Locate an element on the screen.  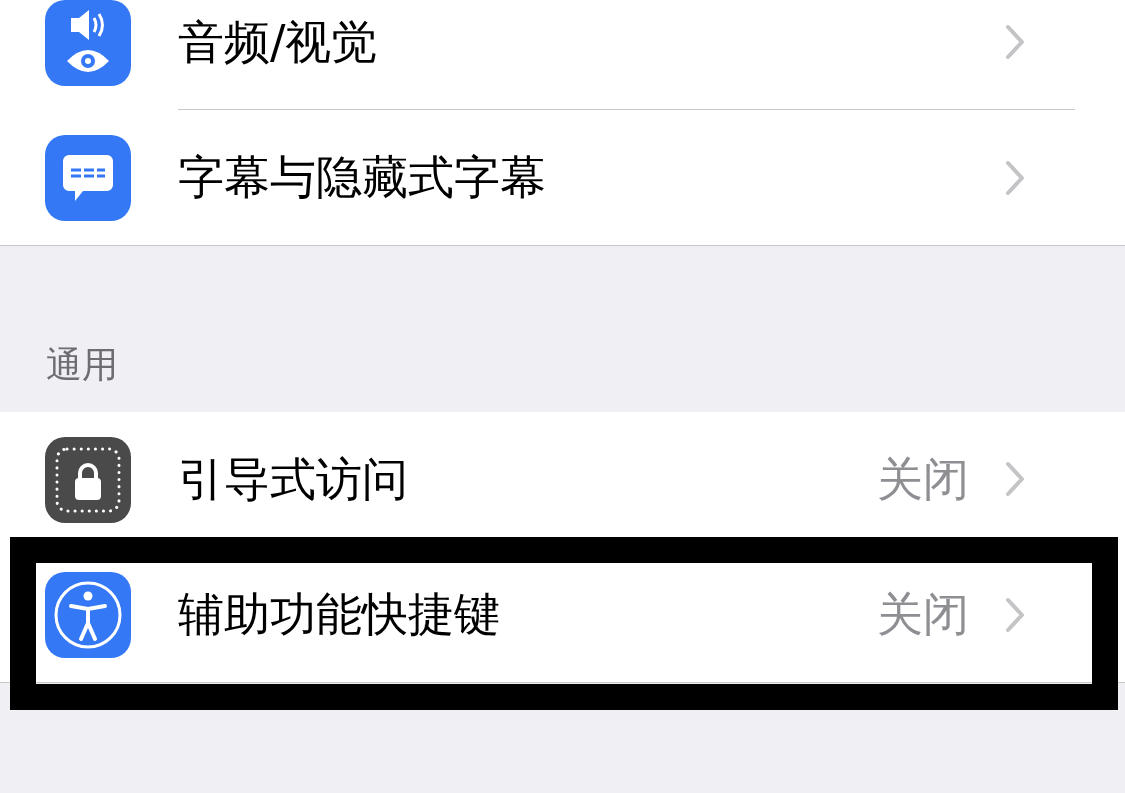
section-header: 通用 is located at coordinates (82, 365).